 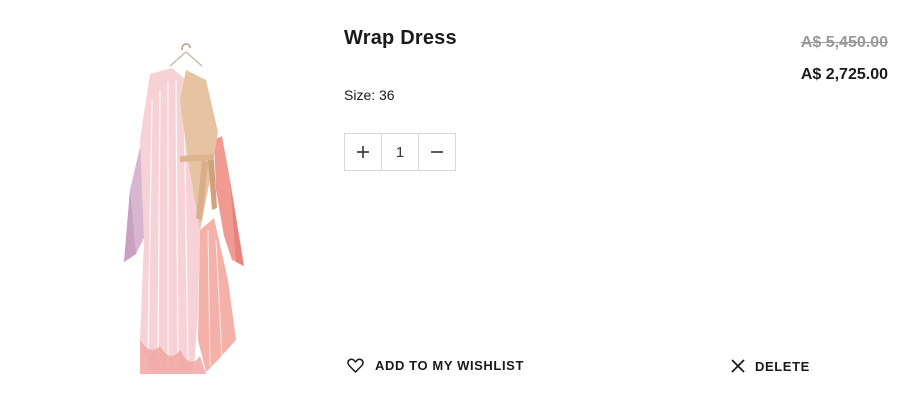 I want to click on increment-button, so click(x=363, y=152).